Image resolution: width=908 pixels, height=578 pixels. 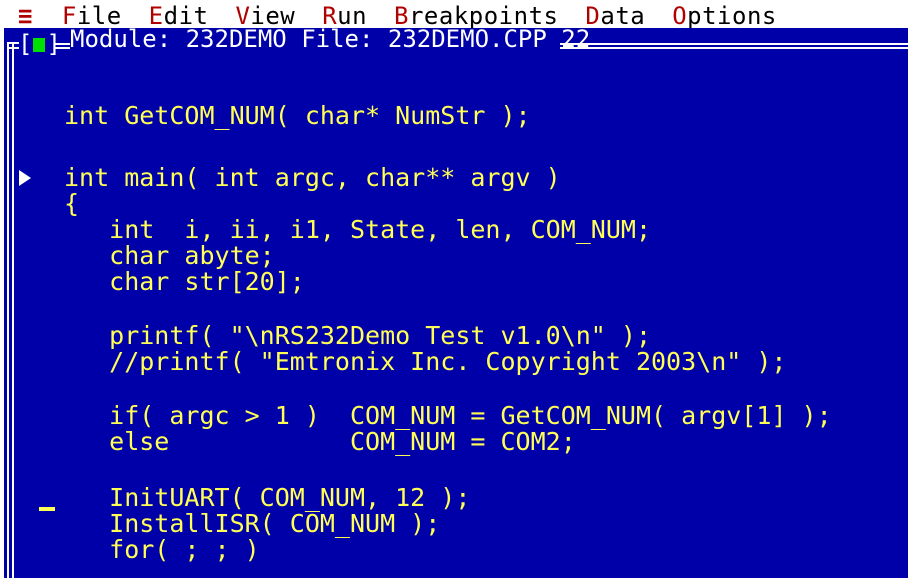 I want to click on menu-breakpoints: Breakpoints, so click(x=476, y=16).